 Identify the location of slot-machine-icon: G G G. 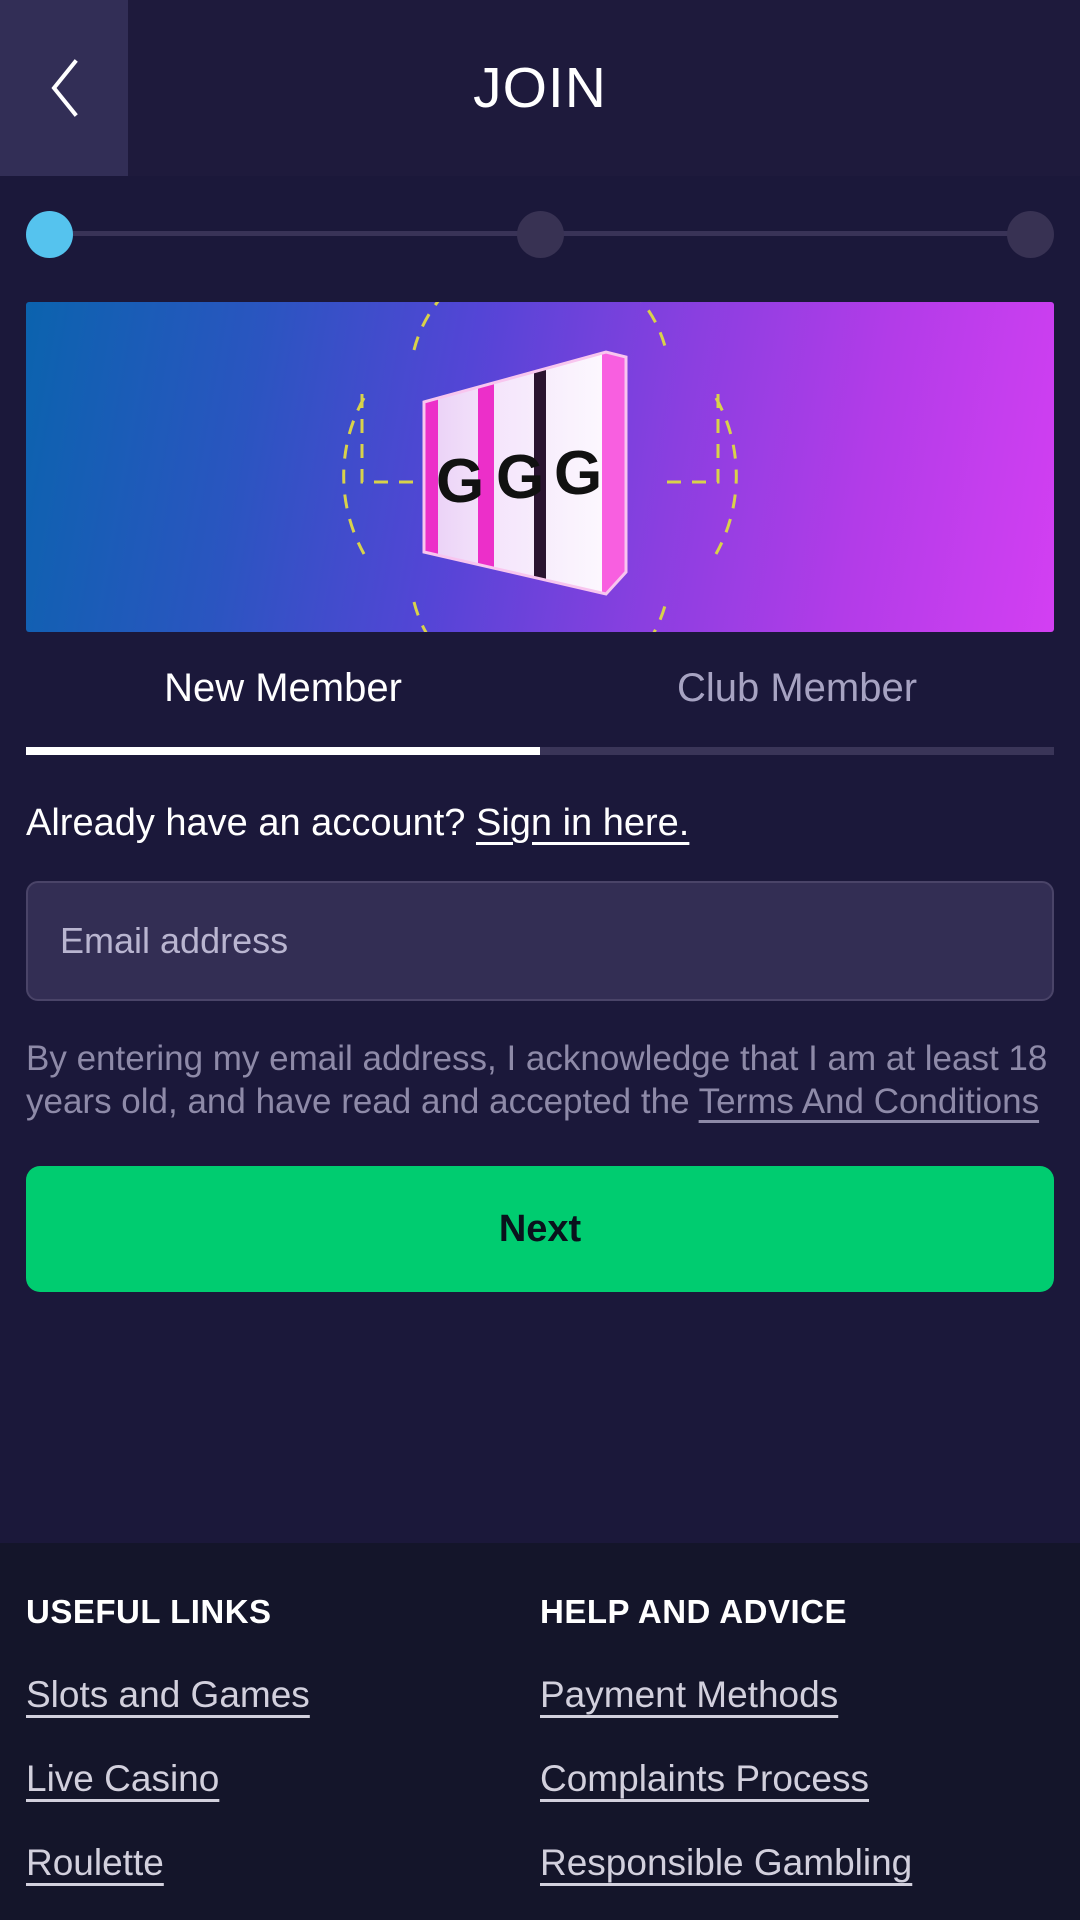
(540, 467).